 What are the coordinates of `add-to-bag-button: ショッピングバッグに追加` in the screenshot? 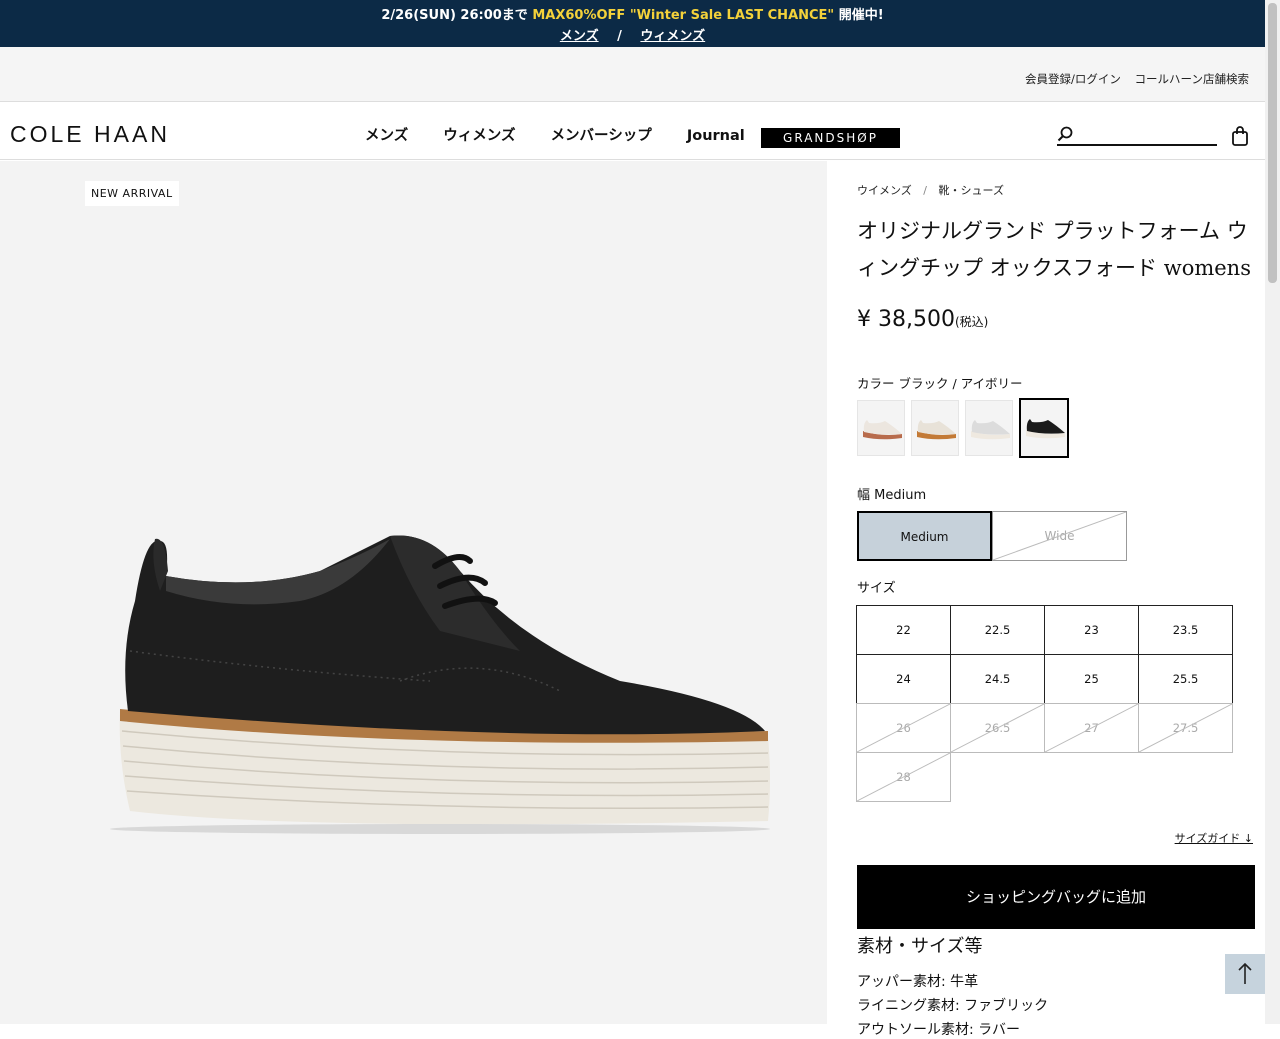 It's located at (1056, 897).